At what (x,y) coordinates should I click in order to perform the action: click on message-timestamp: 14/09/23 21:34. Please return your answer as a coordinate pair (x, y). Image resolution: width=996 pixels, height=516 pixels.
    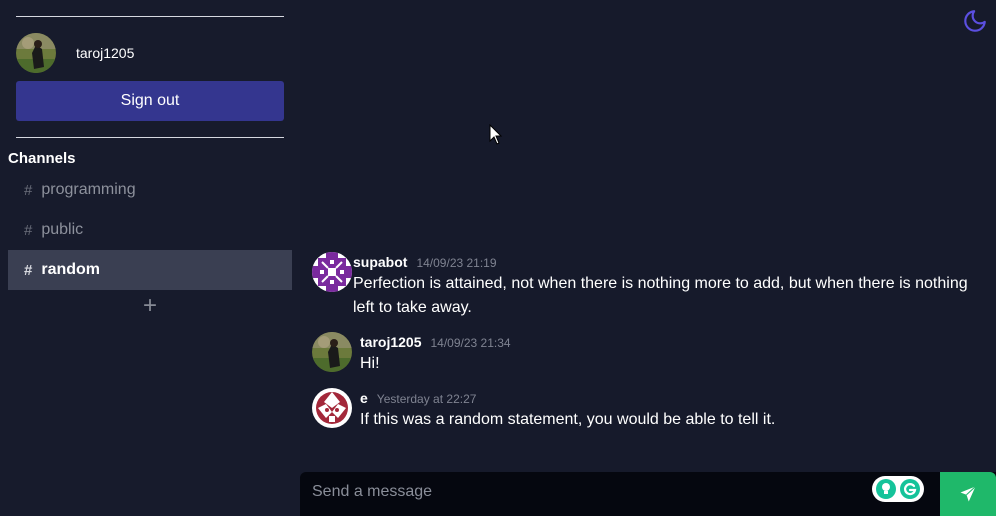
    Looking at the image, I should click on (470, 343).